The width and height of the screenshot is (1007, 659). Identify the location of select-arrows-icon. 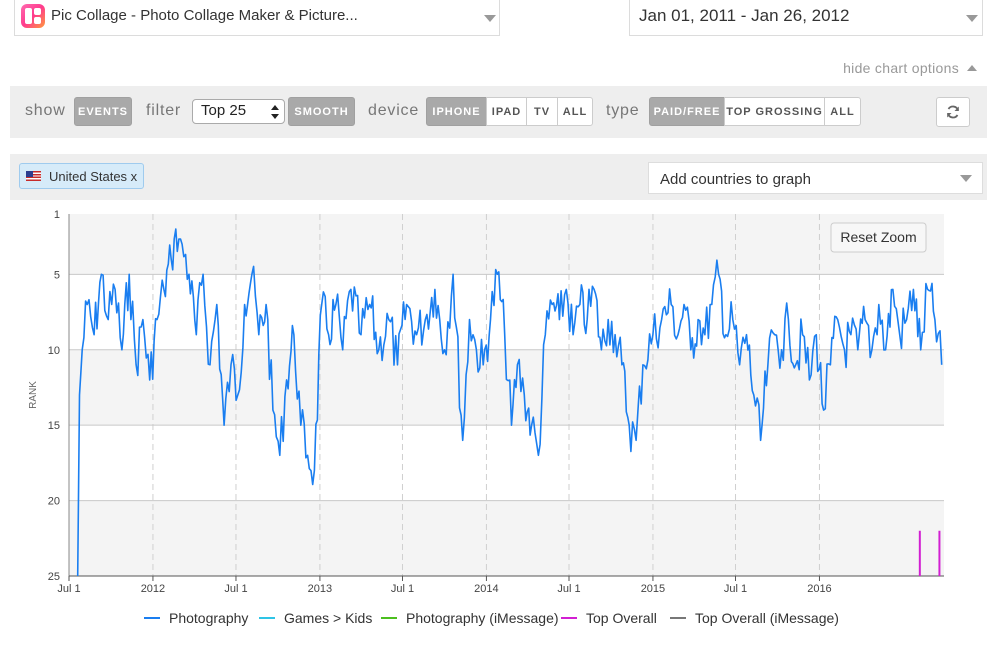
(275, 112).